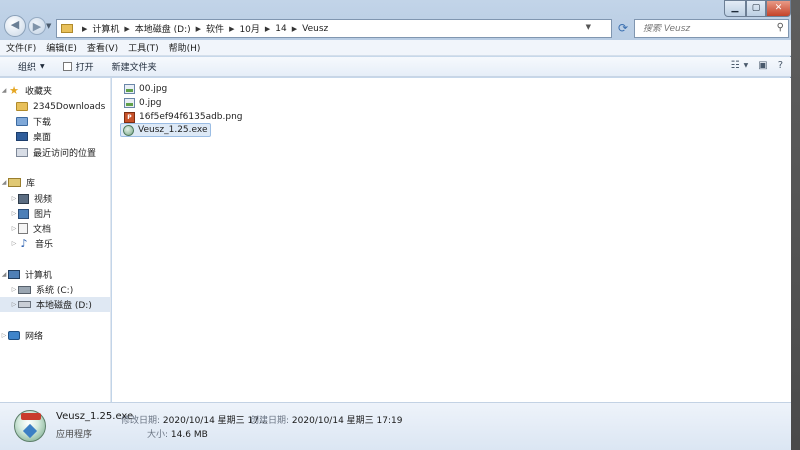  What do you see at coordinates (752, 65) in the screenshot?
I see `view-controls: ☷ ▼ ▣ ?` at bounding box center [752, 65].